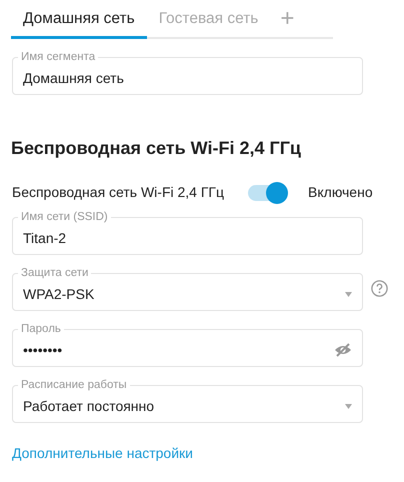 This screenshot has width=404, height=482. Describe the element at coordinates (187, 72) in the screenshot. I see `input-field: Имя сегмента Домашняя сеть` at that location.